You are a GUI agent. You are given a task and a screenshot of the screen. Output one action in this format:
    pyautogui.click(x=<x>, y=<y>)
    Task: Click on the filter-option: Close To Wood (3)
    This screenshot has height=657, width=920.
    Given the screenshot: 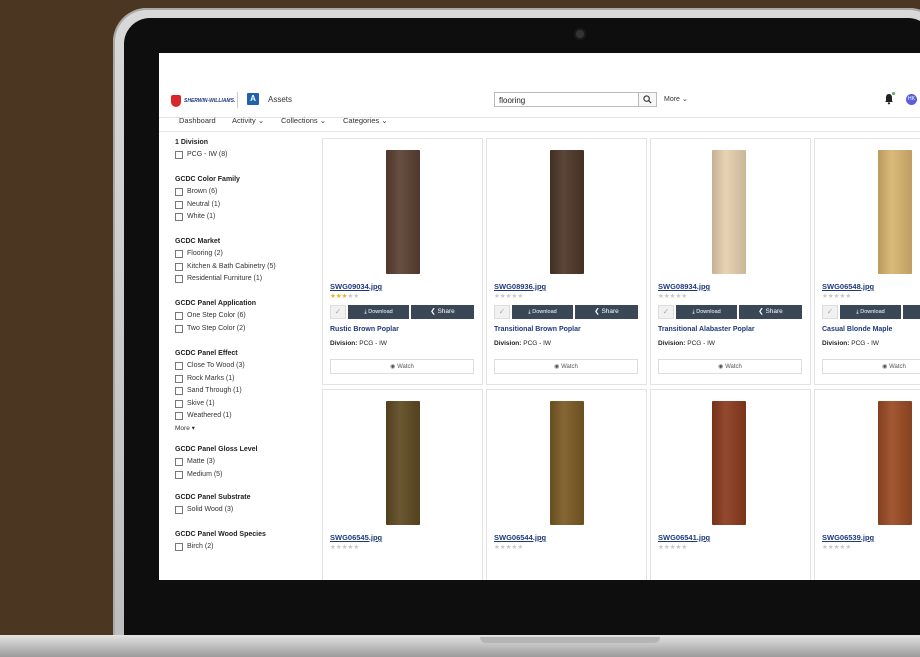 What is the action you would take?
    pyautogui.click(x=210, y=366)
    